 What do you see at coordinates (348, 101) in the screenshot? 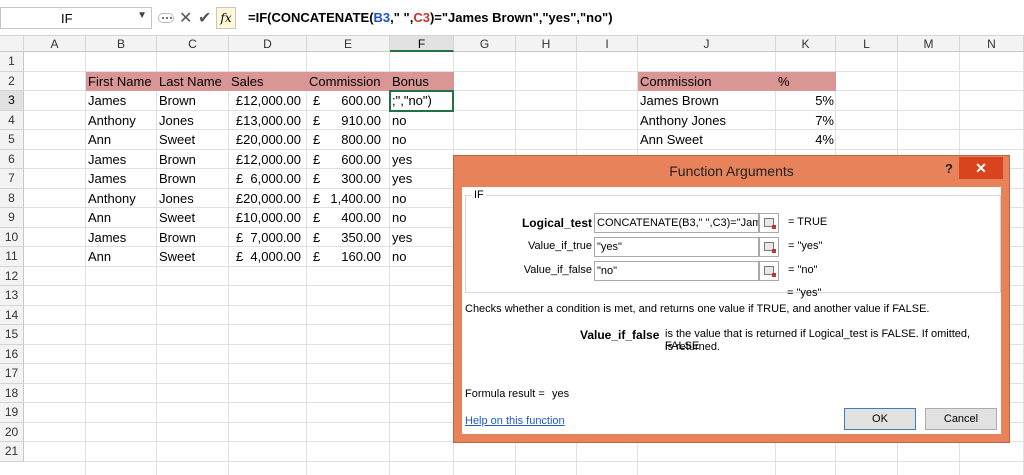
I see `table-cell: 600.00` at bounding box center [348, 101].